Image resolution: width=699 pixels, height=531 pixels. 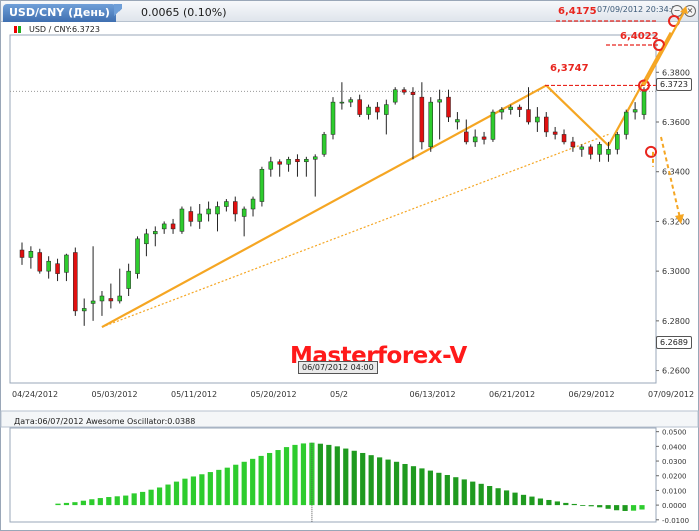 I want to click on y-tick-label: 6.3400, so click(x=676, y=172).